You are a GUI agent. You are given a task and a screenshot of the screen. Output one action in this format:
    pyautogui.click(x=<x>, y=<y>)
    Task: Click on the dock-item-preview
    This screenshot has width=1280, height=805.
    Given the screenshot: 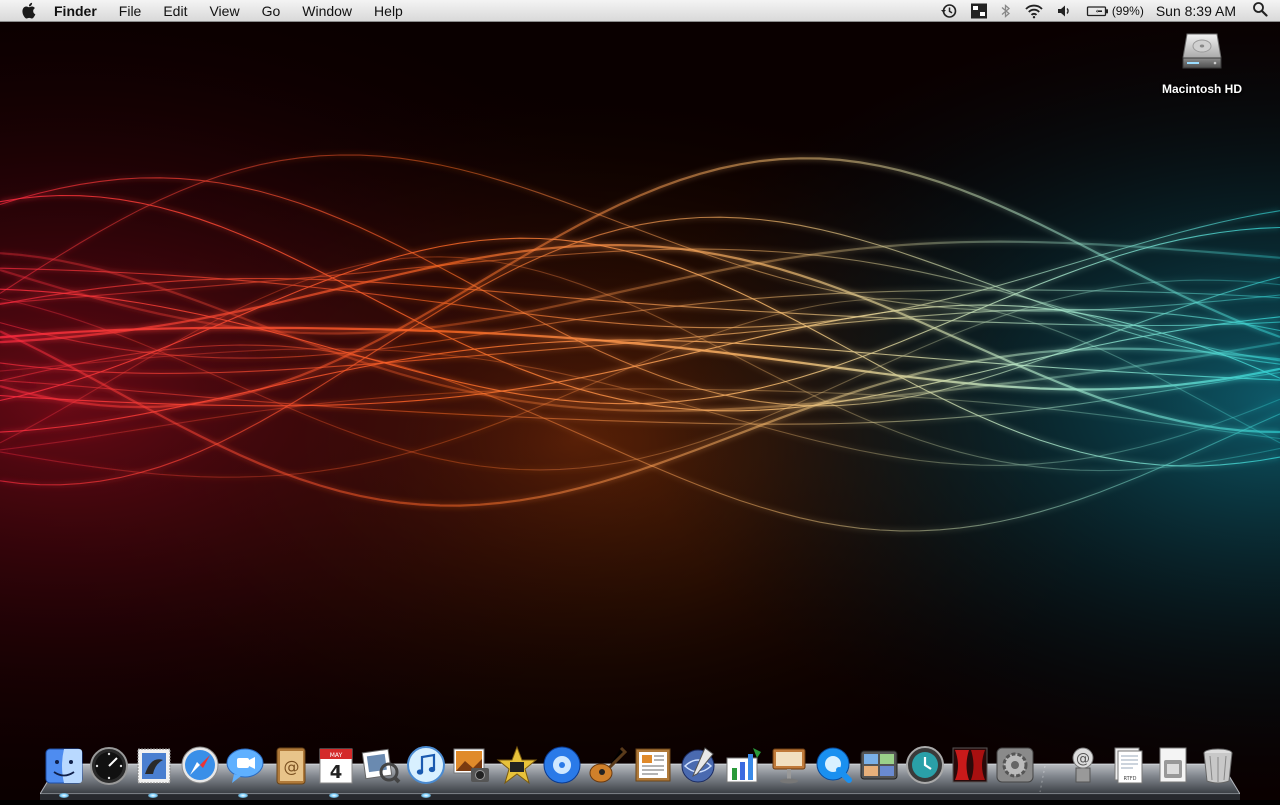 What is the action you would take?
    pyautogui.click(x=381, y=766)
    